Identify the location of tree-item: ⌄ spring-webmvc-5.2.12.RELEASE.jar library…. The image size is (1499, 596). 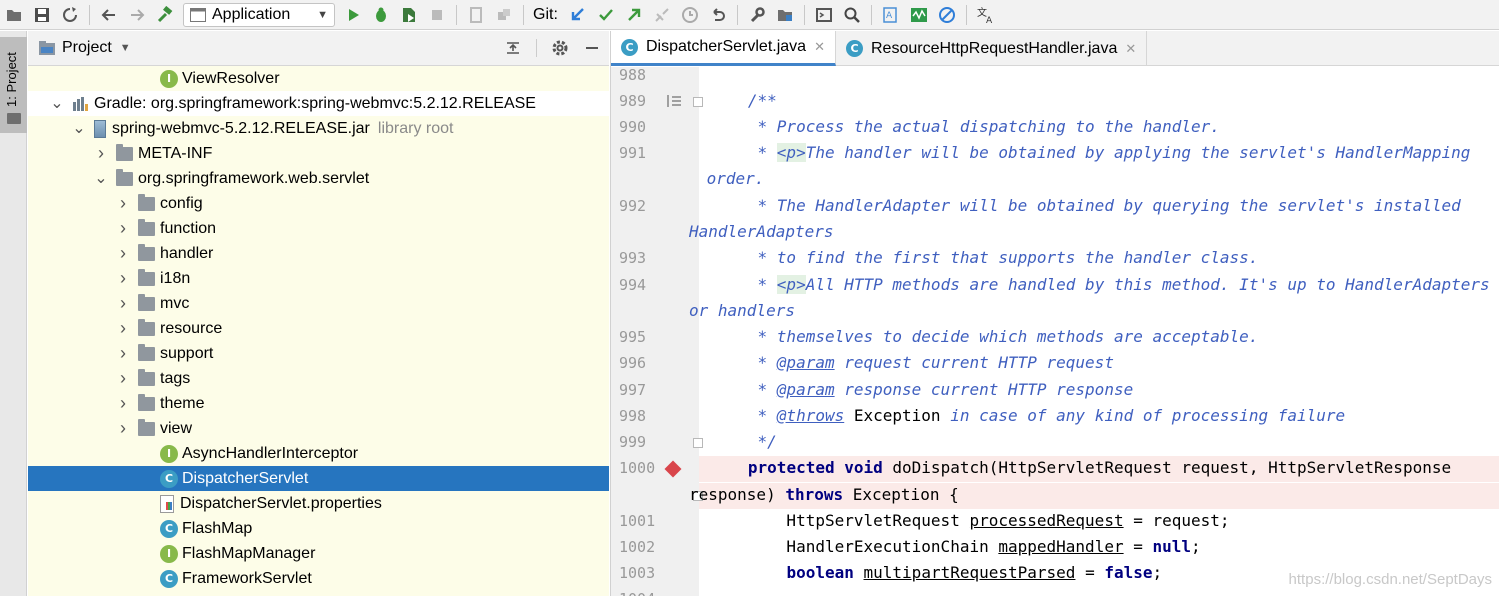
(318, 128).